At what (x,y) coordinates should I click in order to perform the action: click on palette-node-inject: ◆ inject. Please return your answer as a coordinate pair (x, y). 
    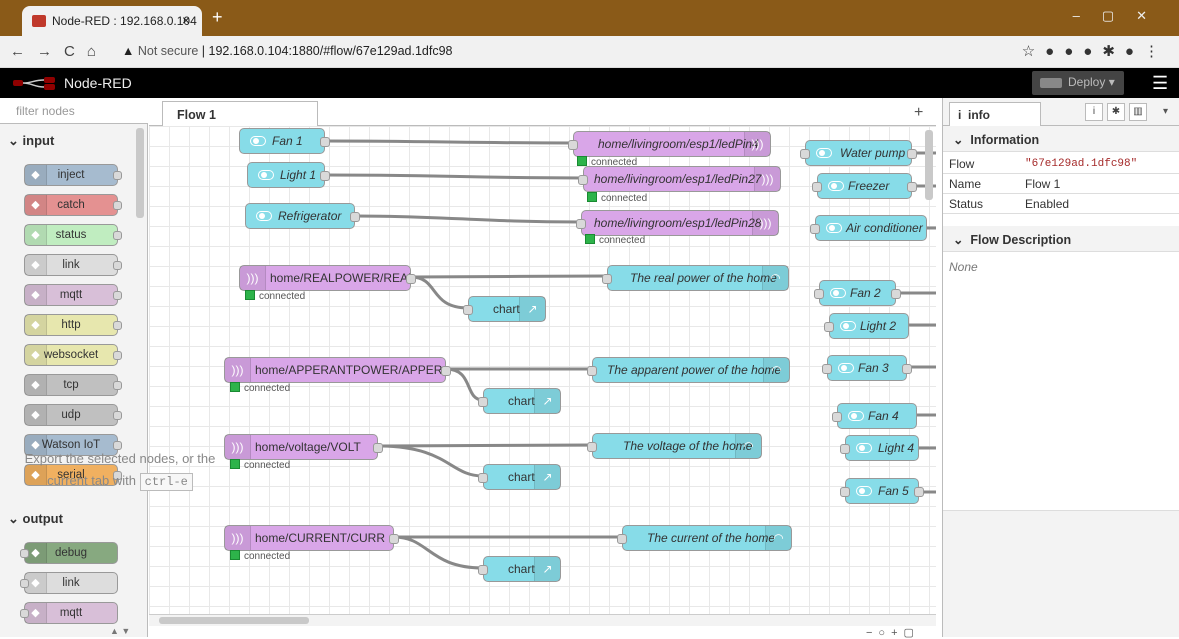
    Looking at the image, I should click on (73, 175).